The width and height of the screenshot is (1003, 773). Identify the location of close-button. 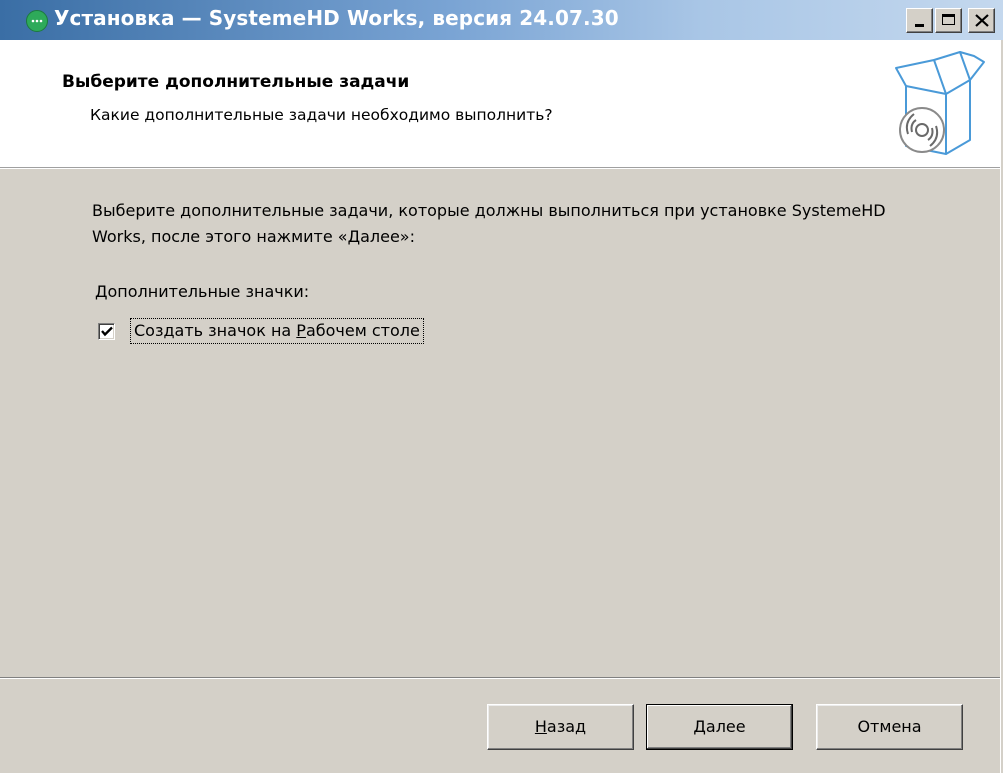
(981, 20).